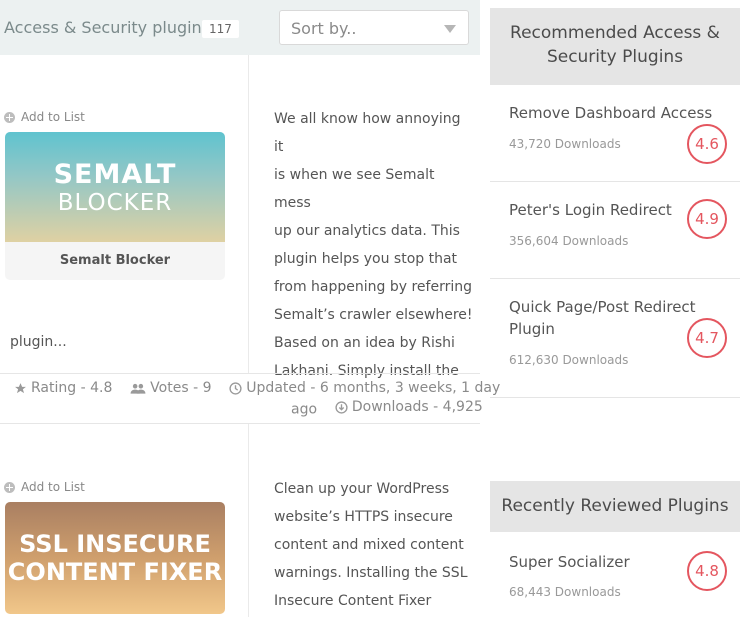  Describe the element at coordinates (304, 409) in the screenshot. I see `updated-text-cont: ago` at that location.